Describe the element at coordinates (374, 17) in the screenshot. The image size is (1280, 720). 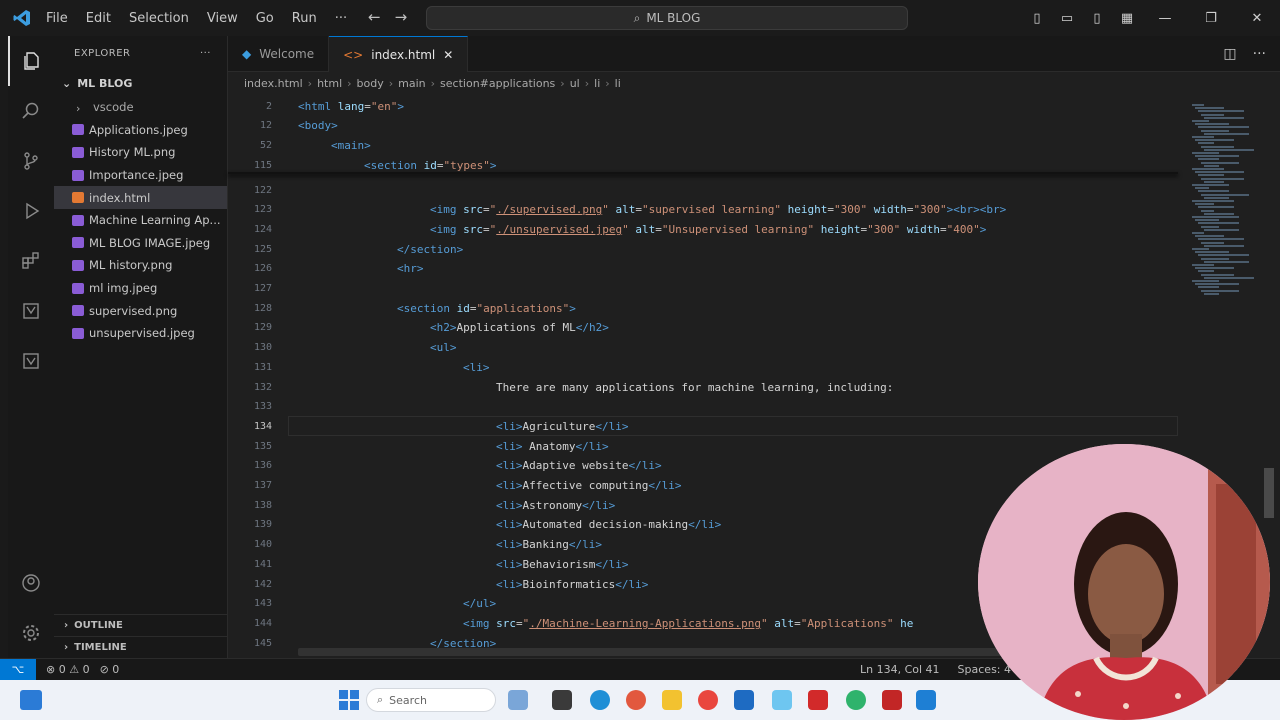
I see `back-arrow-icon: ←` at that location.